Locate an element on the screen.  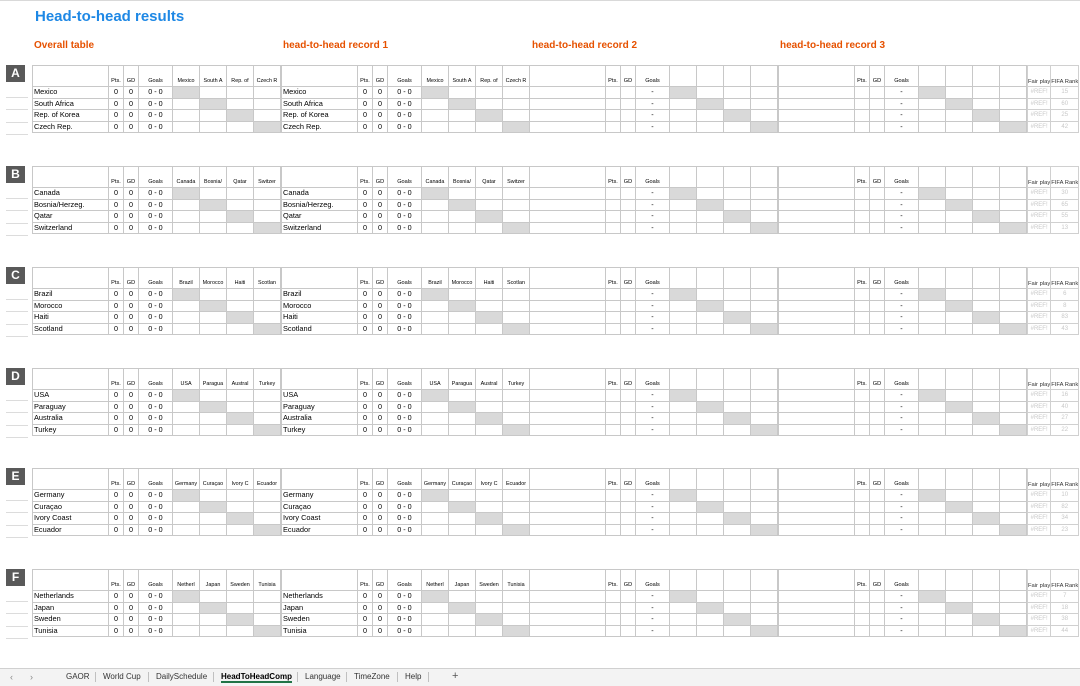
tab-language: Language is located at coordinates (323, 676).